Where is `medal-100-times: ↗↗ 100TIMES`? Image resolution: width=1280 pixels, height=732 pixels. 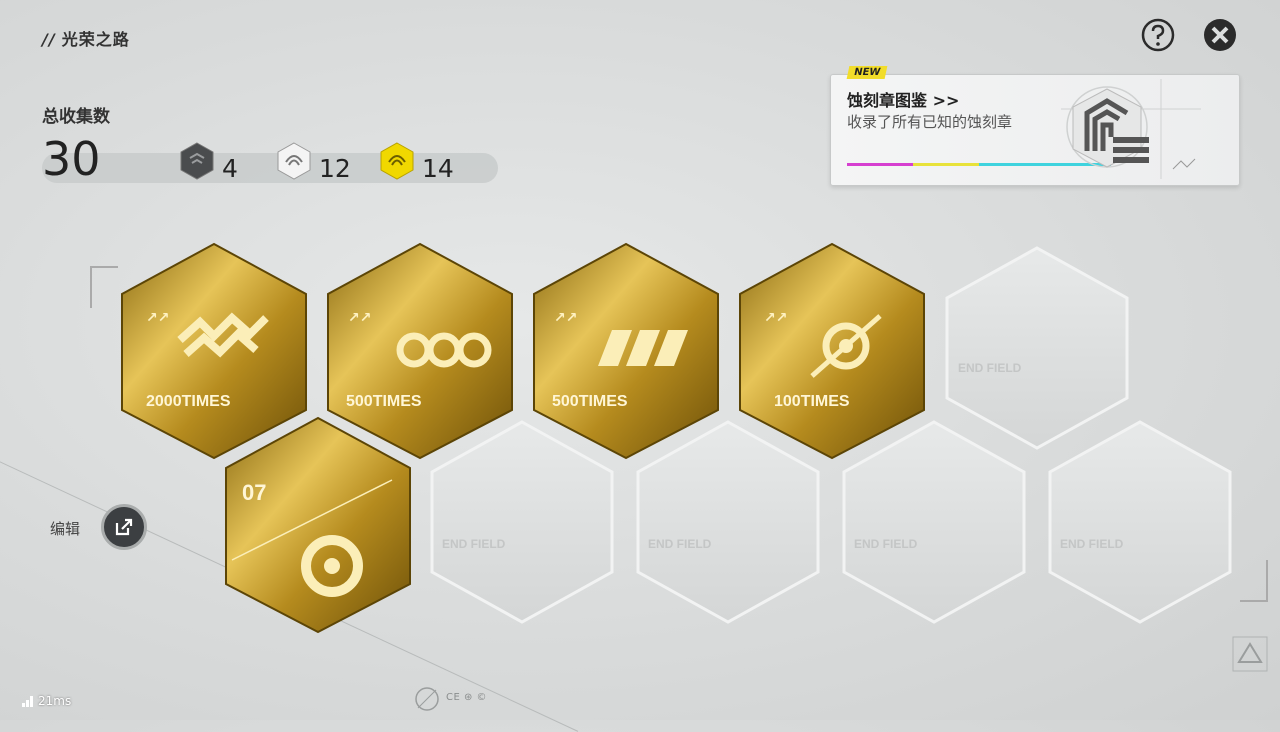
medal-100-times: ↗↗ 100TIMES is located at coordinates (832, 351).